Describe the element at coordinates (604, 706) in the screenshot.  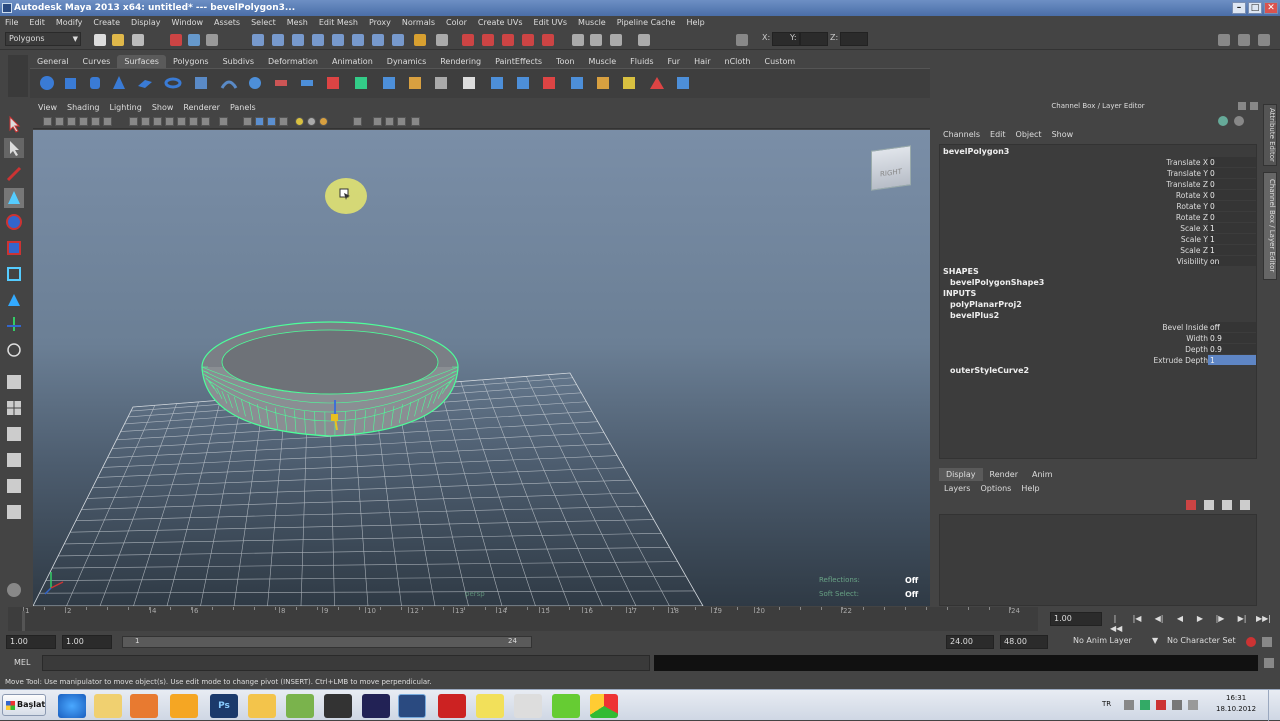
I see `chrome-icon` at that location.